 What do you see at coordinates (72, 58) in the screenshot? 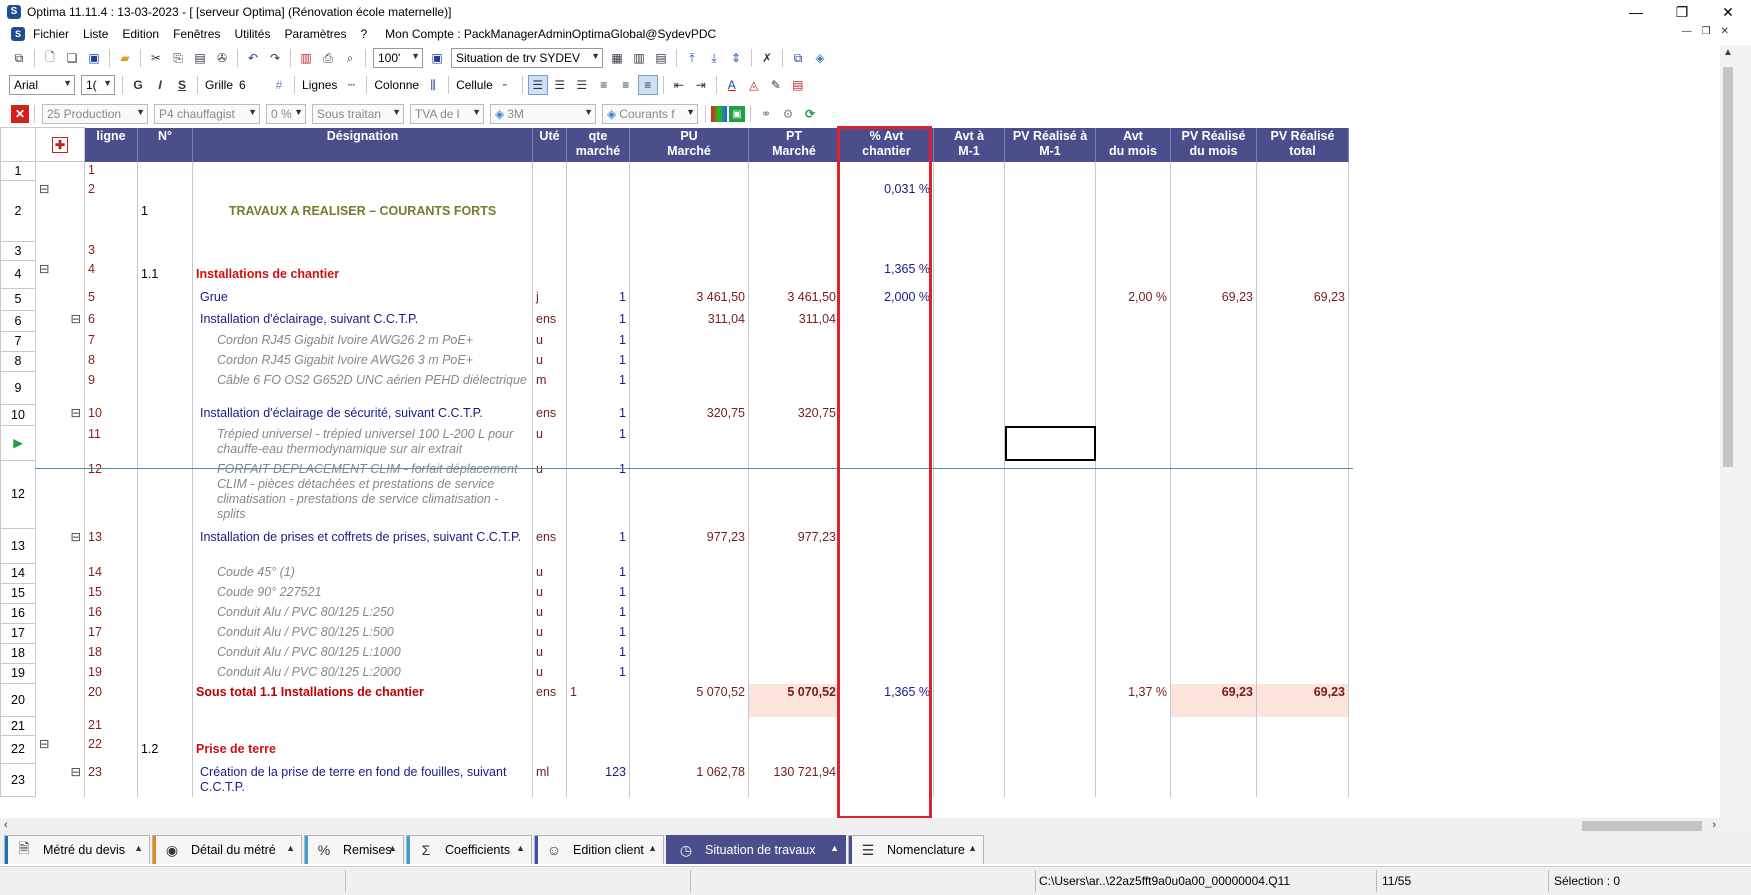
I see `copy-document-icon: ❏` at bounding box center [72, 58].